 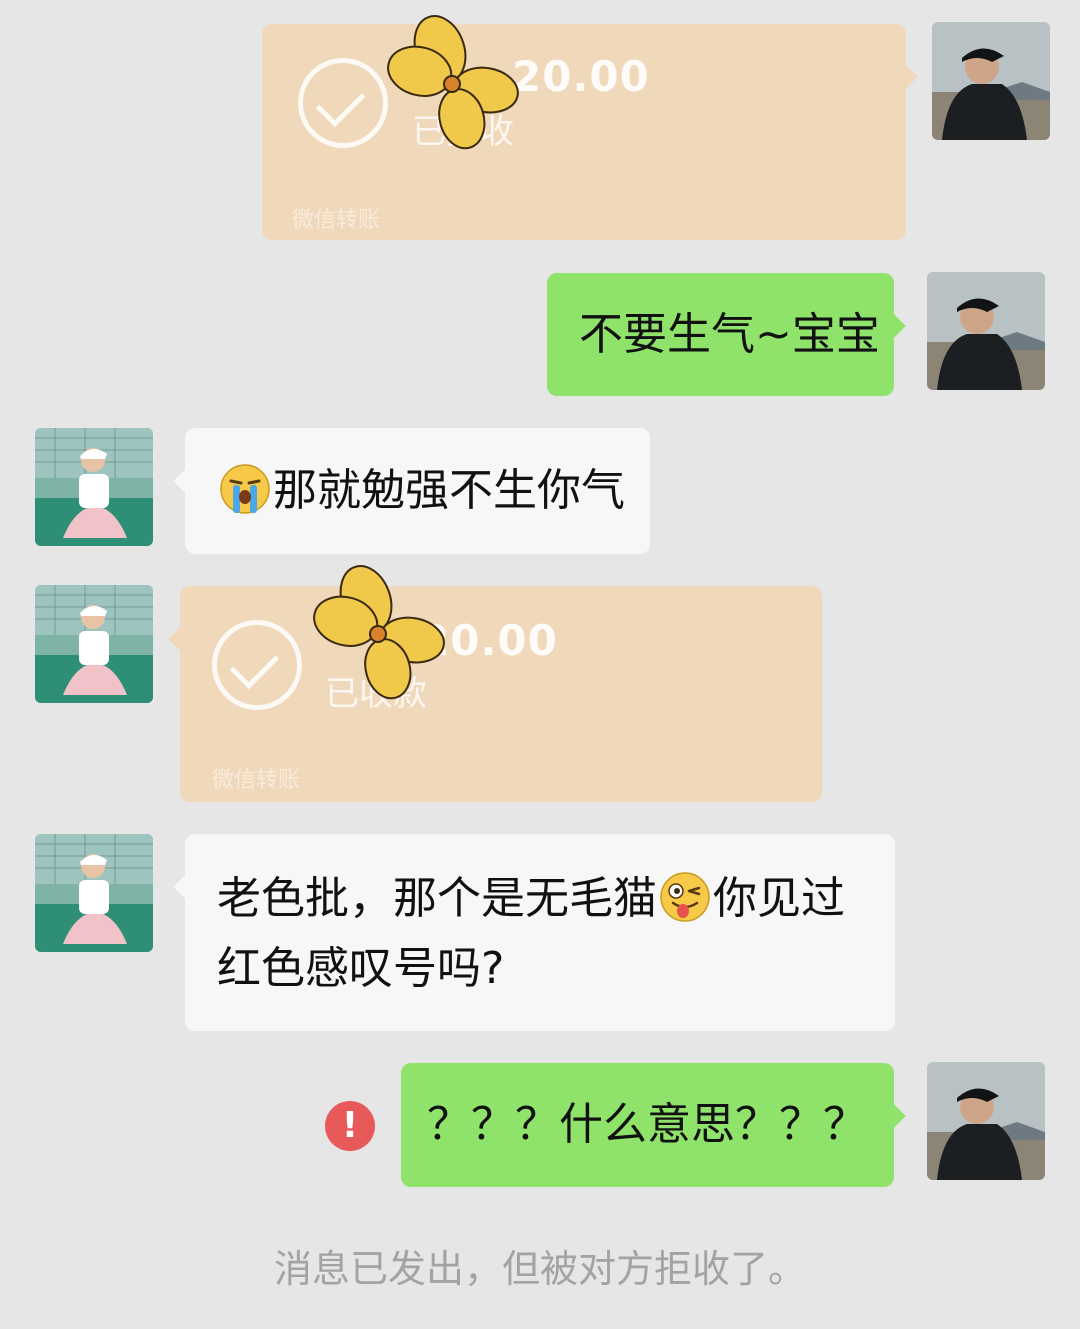 I want to click on message-bubble-sent: 不要生气~宝宝, so click(x=726, y=334).